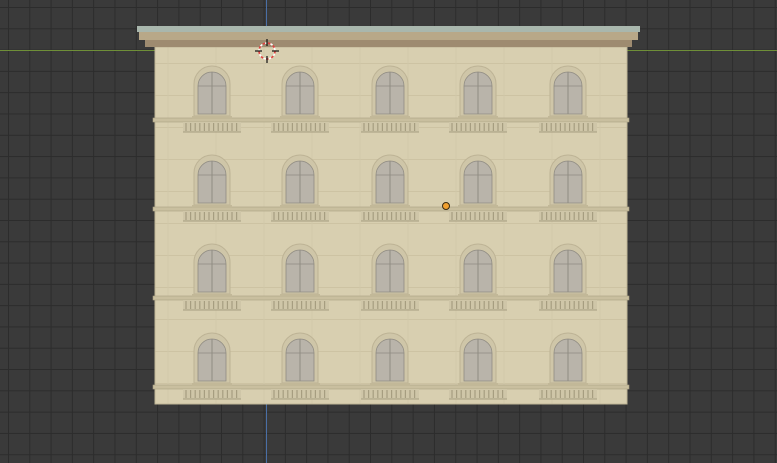 The width and height of the screenshot is (777, 463). I want to click on cornice-bottom, so click(388, 43).